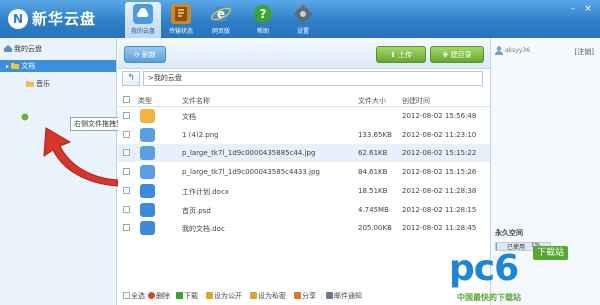 The height and width of the screenshot is (305, 600). What do you see at coordinates (446, 55) in the screenshot?
I see `plus-icon: ✚` at bounding box center [446, 55].